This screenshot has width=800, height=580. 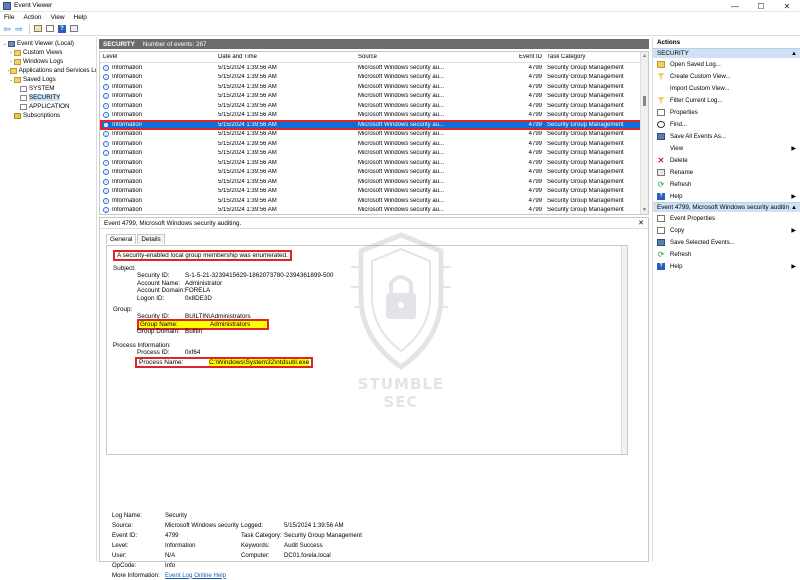 What do you see at coordinates (125, 535) in the screenshot?
I see `meta-key: Event ID:` at bounding box center [125, 535].